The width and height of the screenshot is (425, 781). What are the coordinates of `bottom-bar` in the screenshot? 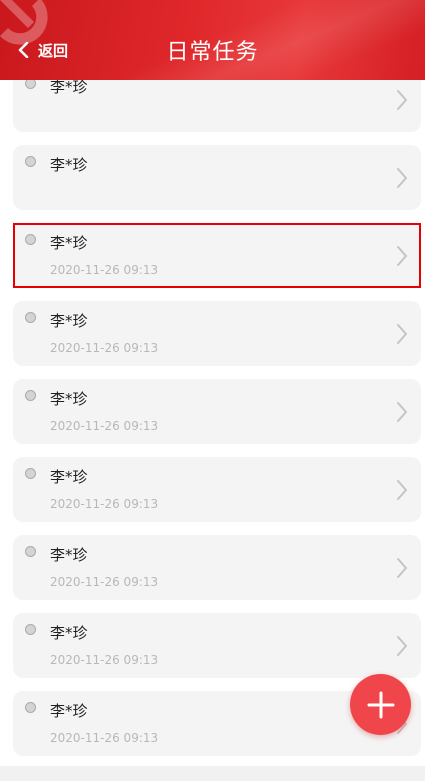 It's located at (212, 773).